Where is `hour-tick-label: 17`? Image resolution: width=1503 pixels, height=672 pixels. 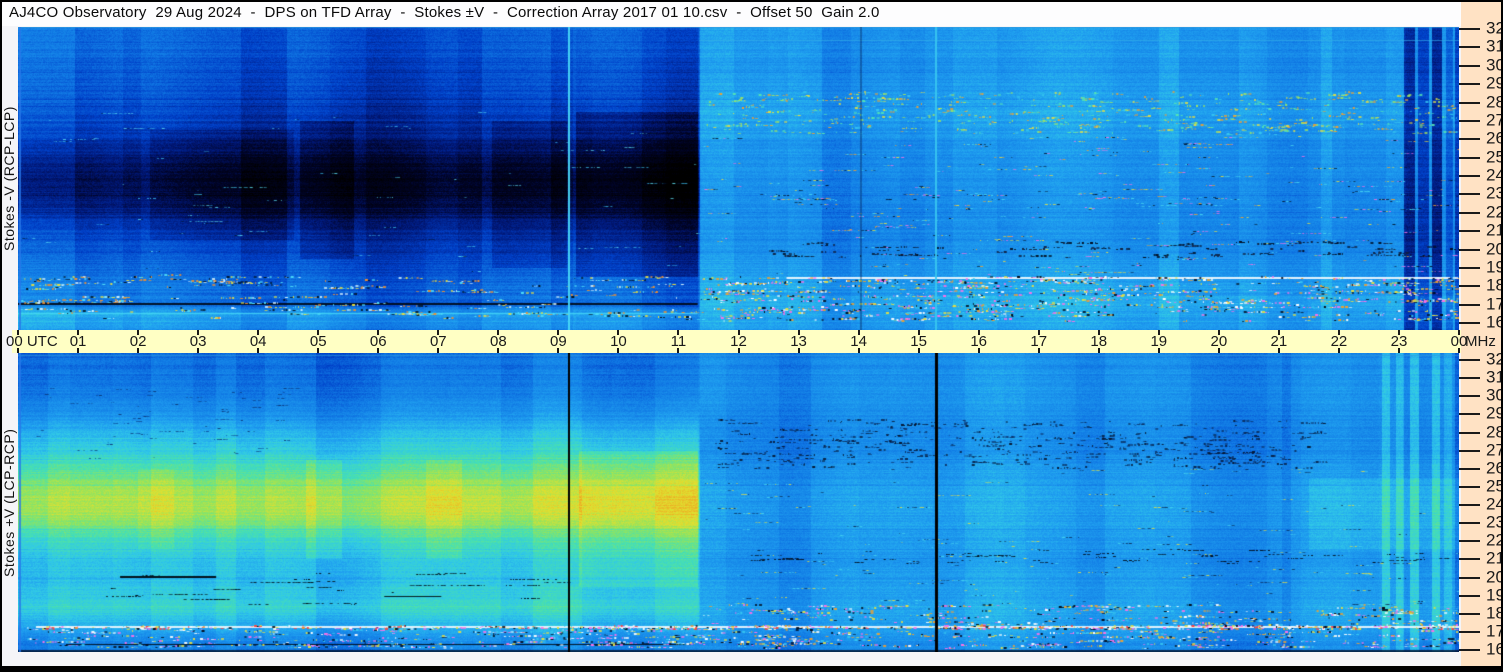
hour-tick-label: 17 is located at coordinates (1039, 341).